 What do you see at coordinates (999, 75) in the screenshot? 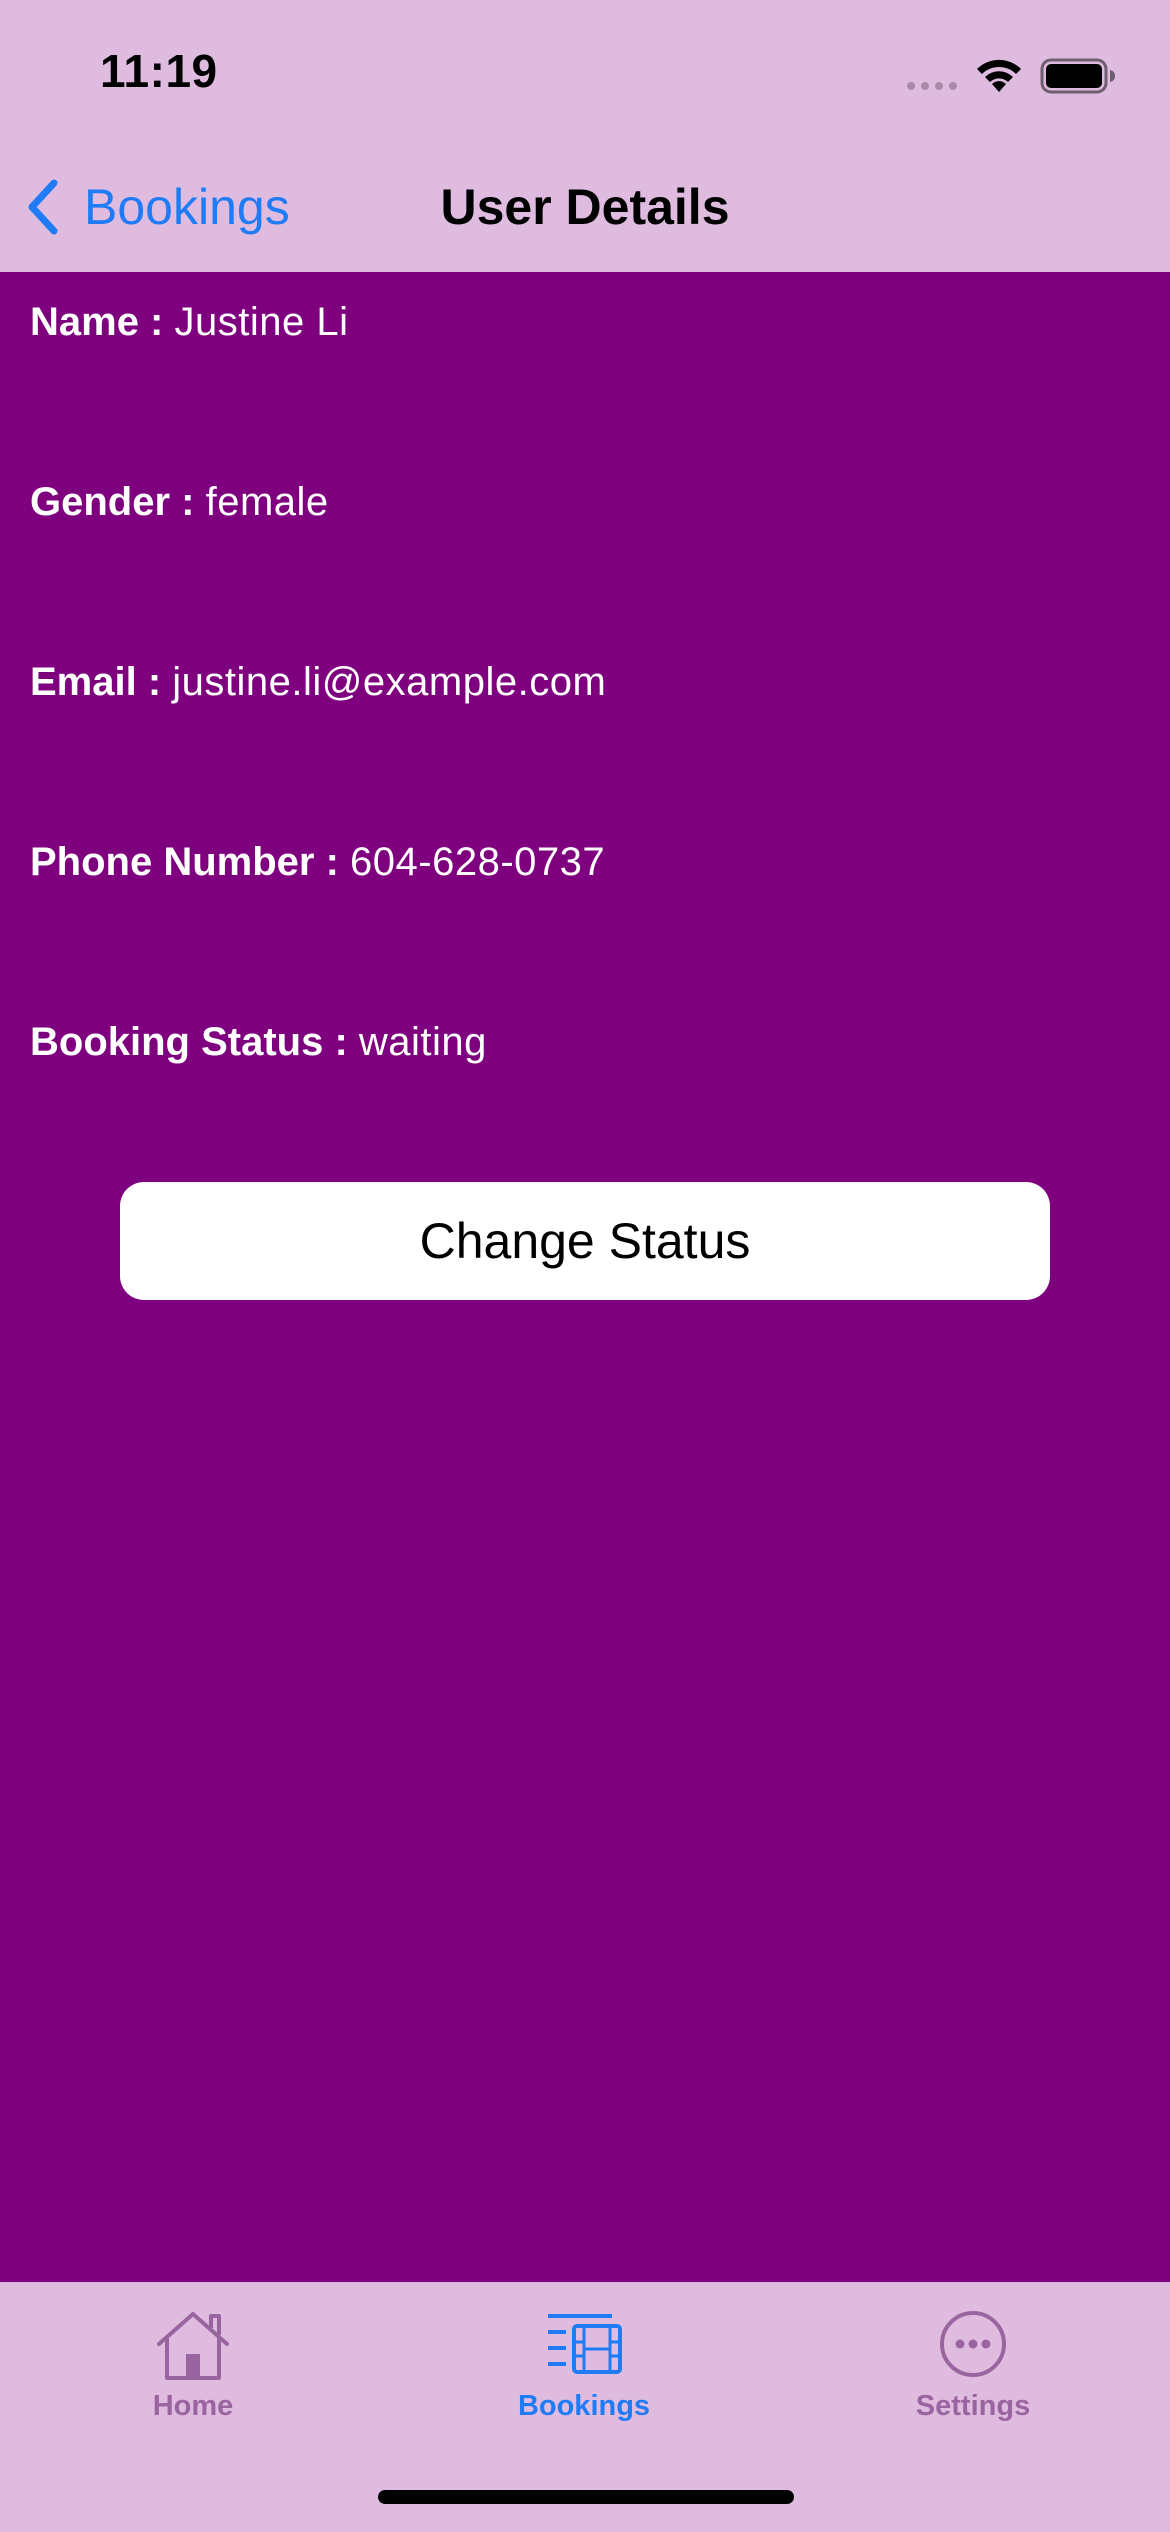
I see `wifi-icon` at bounding box center [999, 75].